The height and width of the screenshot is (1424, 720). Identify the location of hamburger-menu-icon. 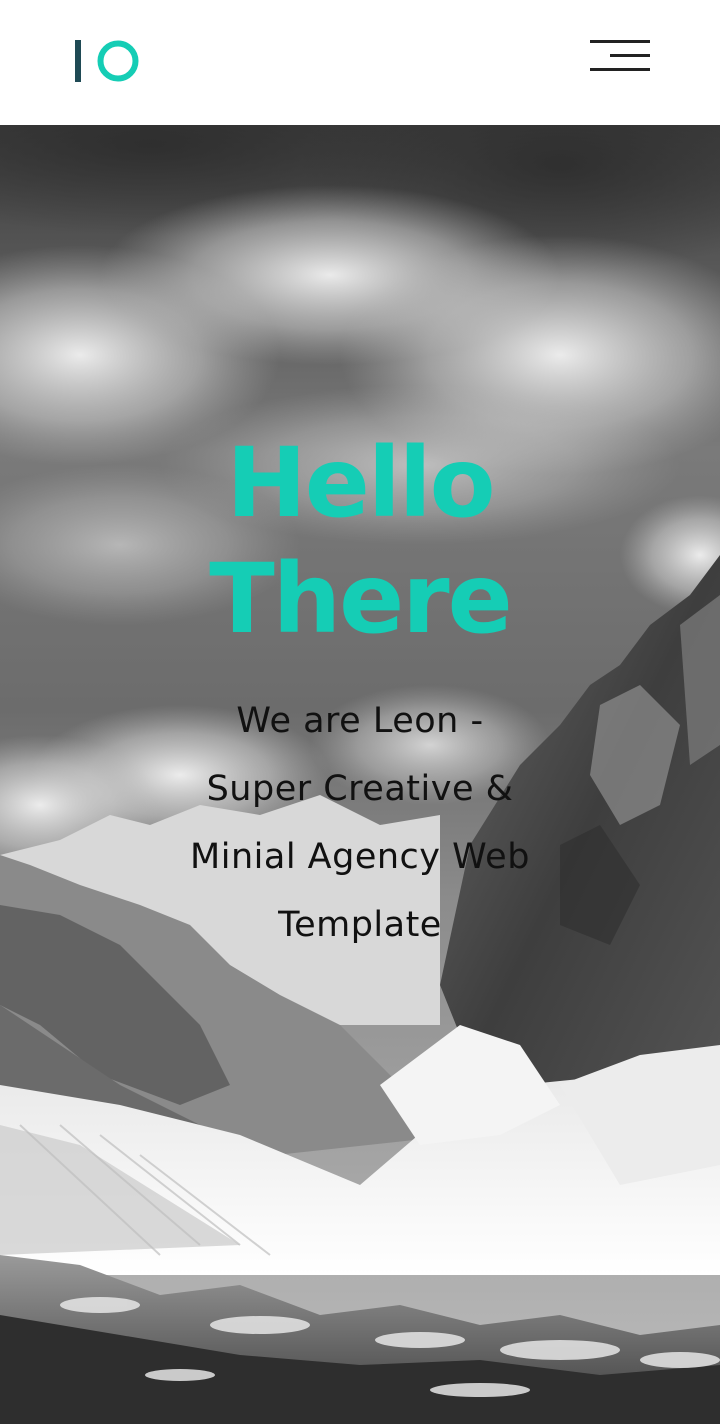
(620, 56).